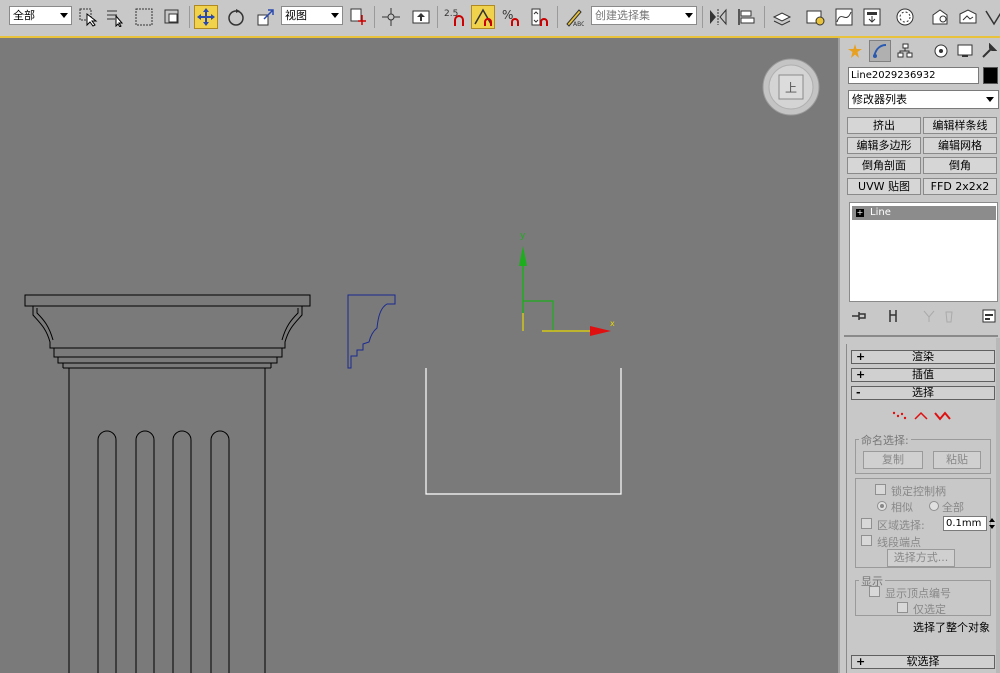  What do you see at coordinates (144, 17) in the screenshot?
I see `rect-selection-icon` at bounding box center [144, 17].